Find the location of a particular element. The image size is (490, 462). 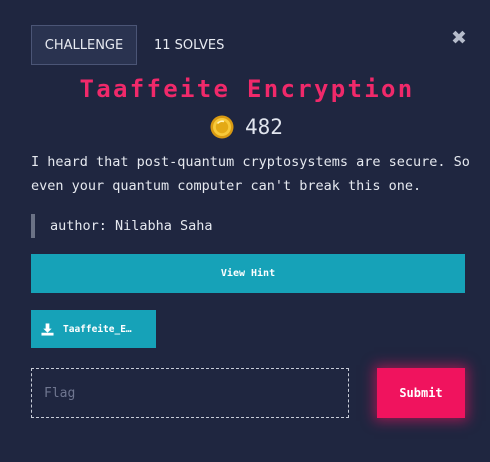

author-text: author: Nilabha Saha is located at coordinates (131, 226).